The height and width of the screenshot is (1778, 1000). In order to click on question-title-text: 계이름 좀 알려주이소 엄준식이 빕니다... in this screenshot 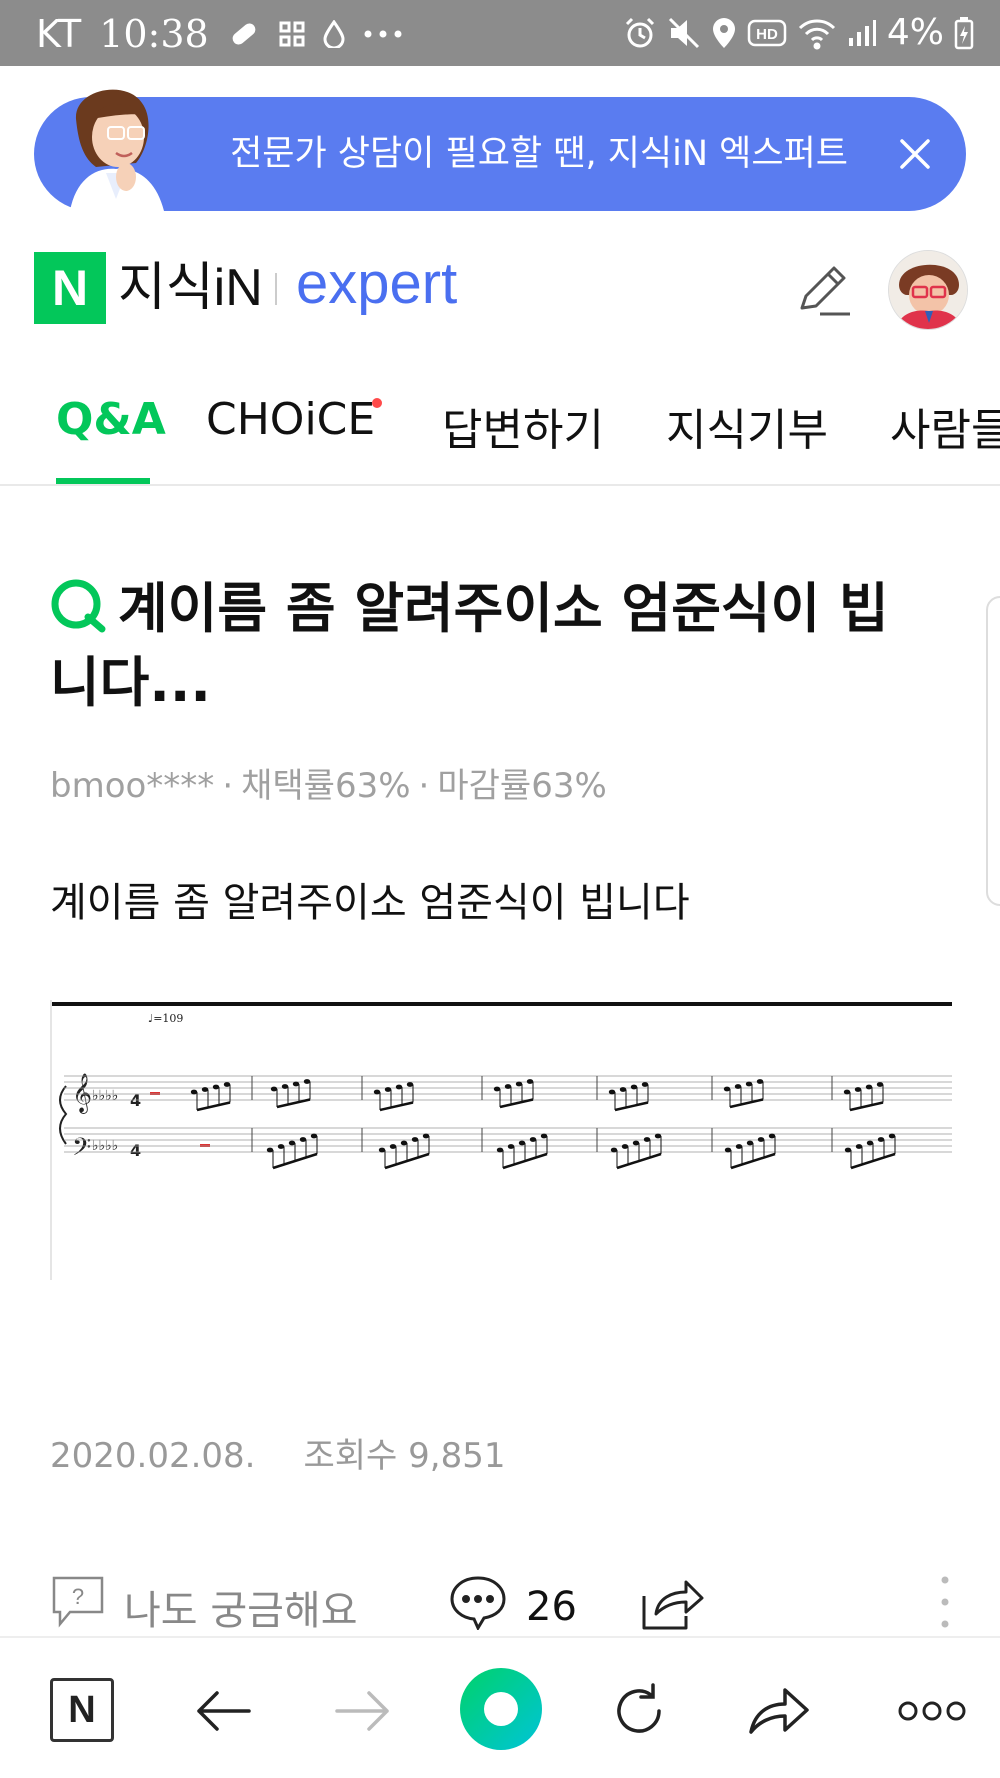, I will do `click(469, 645)`.